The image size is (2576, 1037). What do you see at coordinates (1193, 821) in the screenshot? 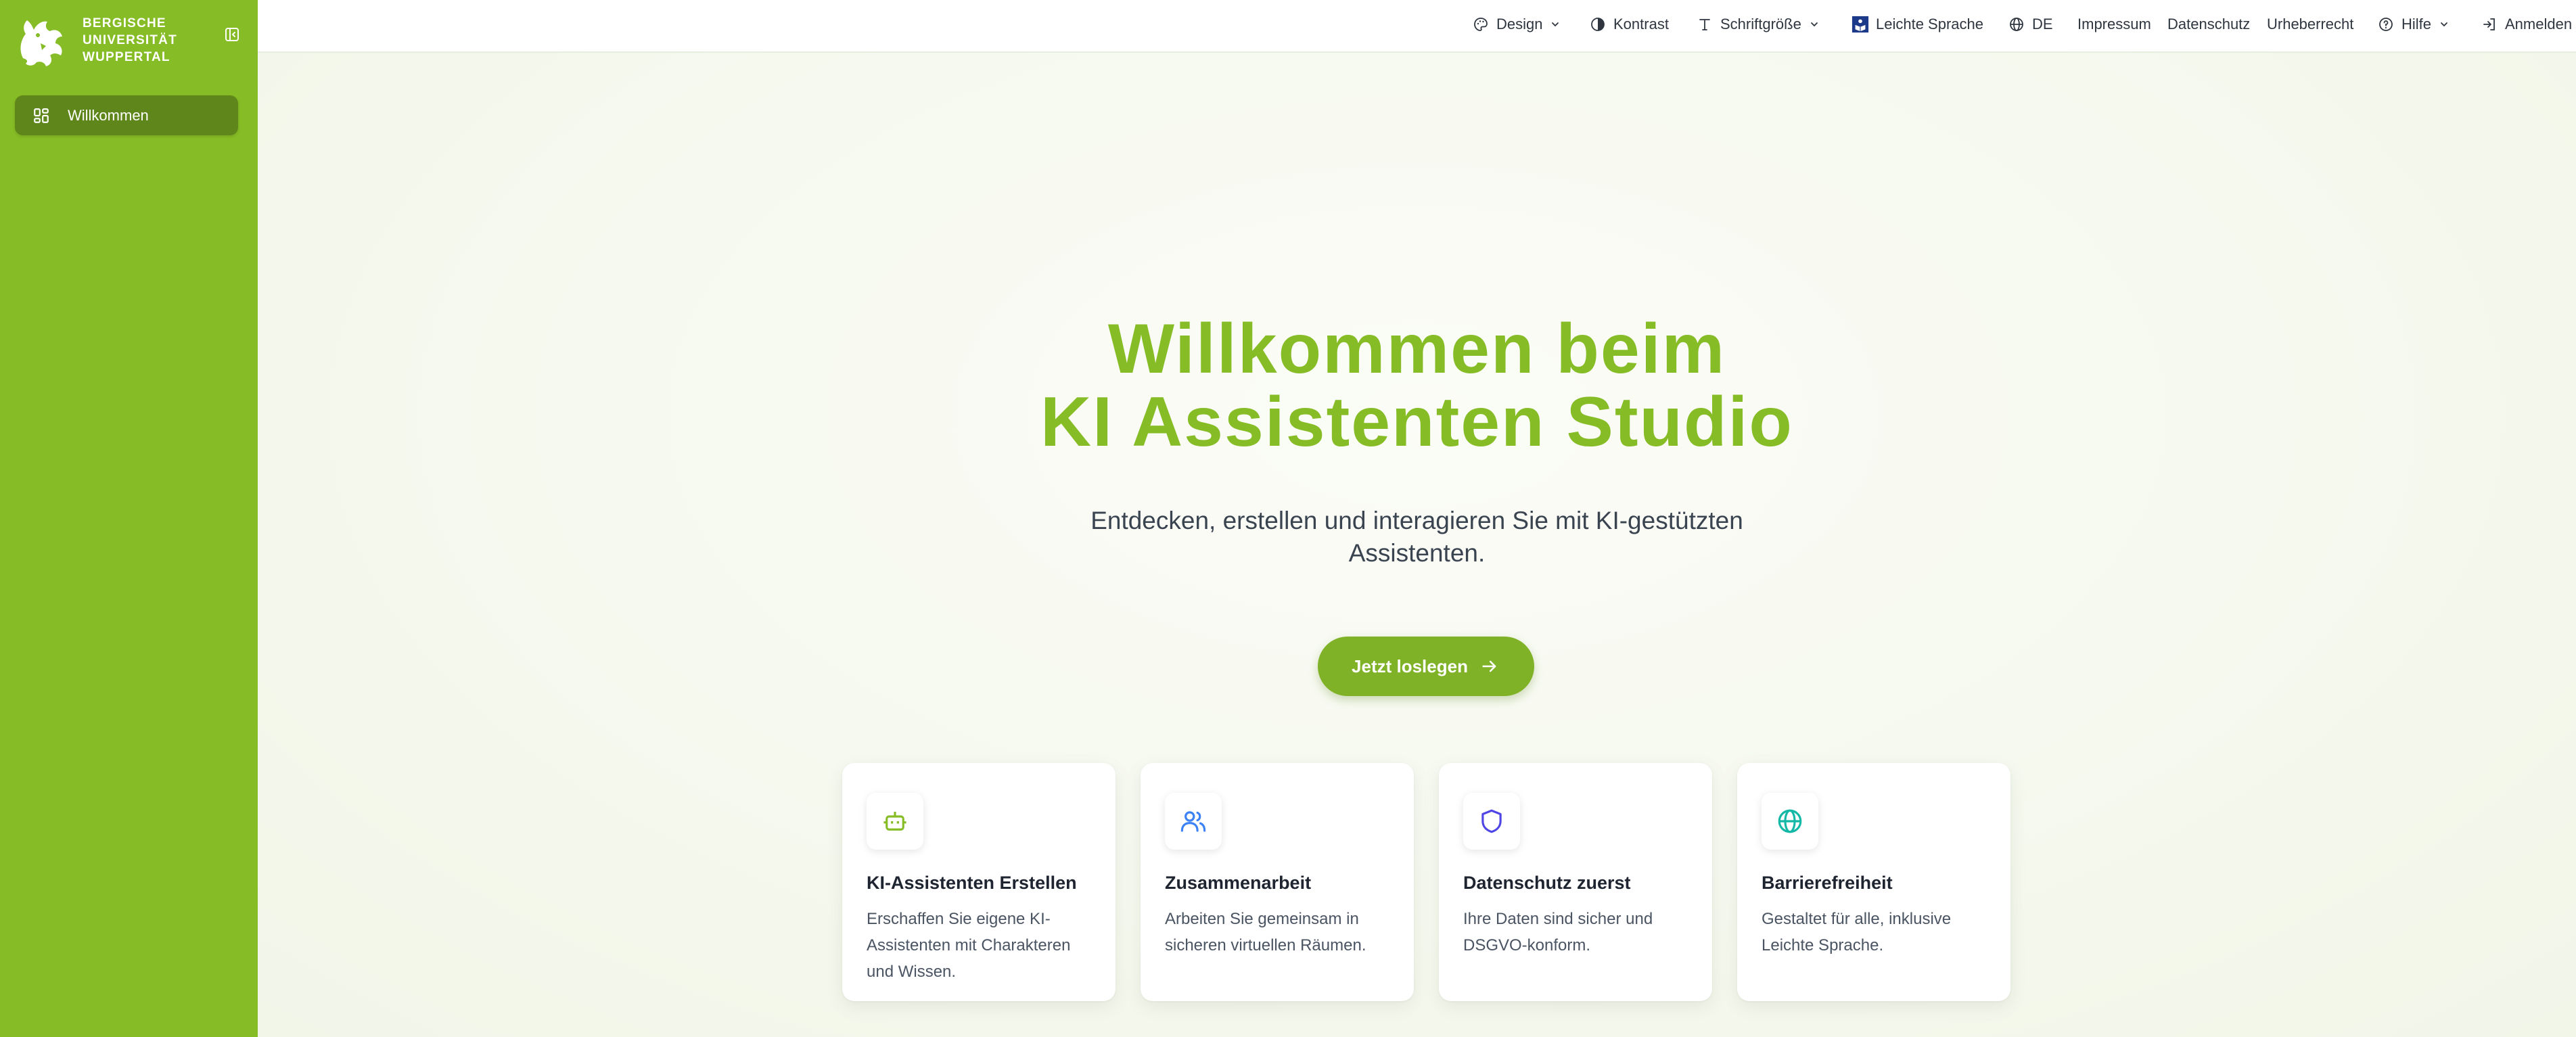
I see `users-icon` at bounding box center [1193, 821].